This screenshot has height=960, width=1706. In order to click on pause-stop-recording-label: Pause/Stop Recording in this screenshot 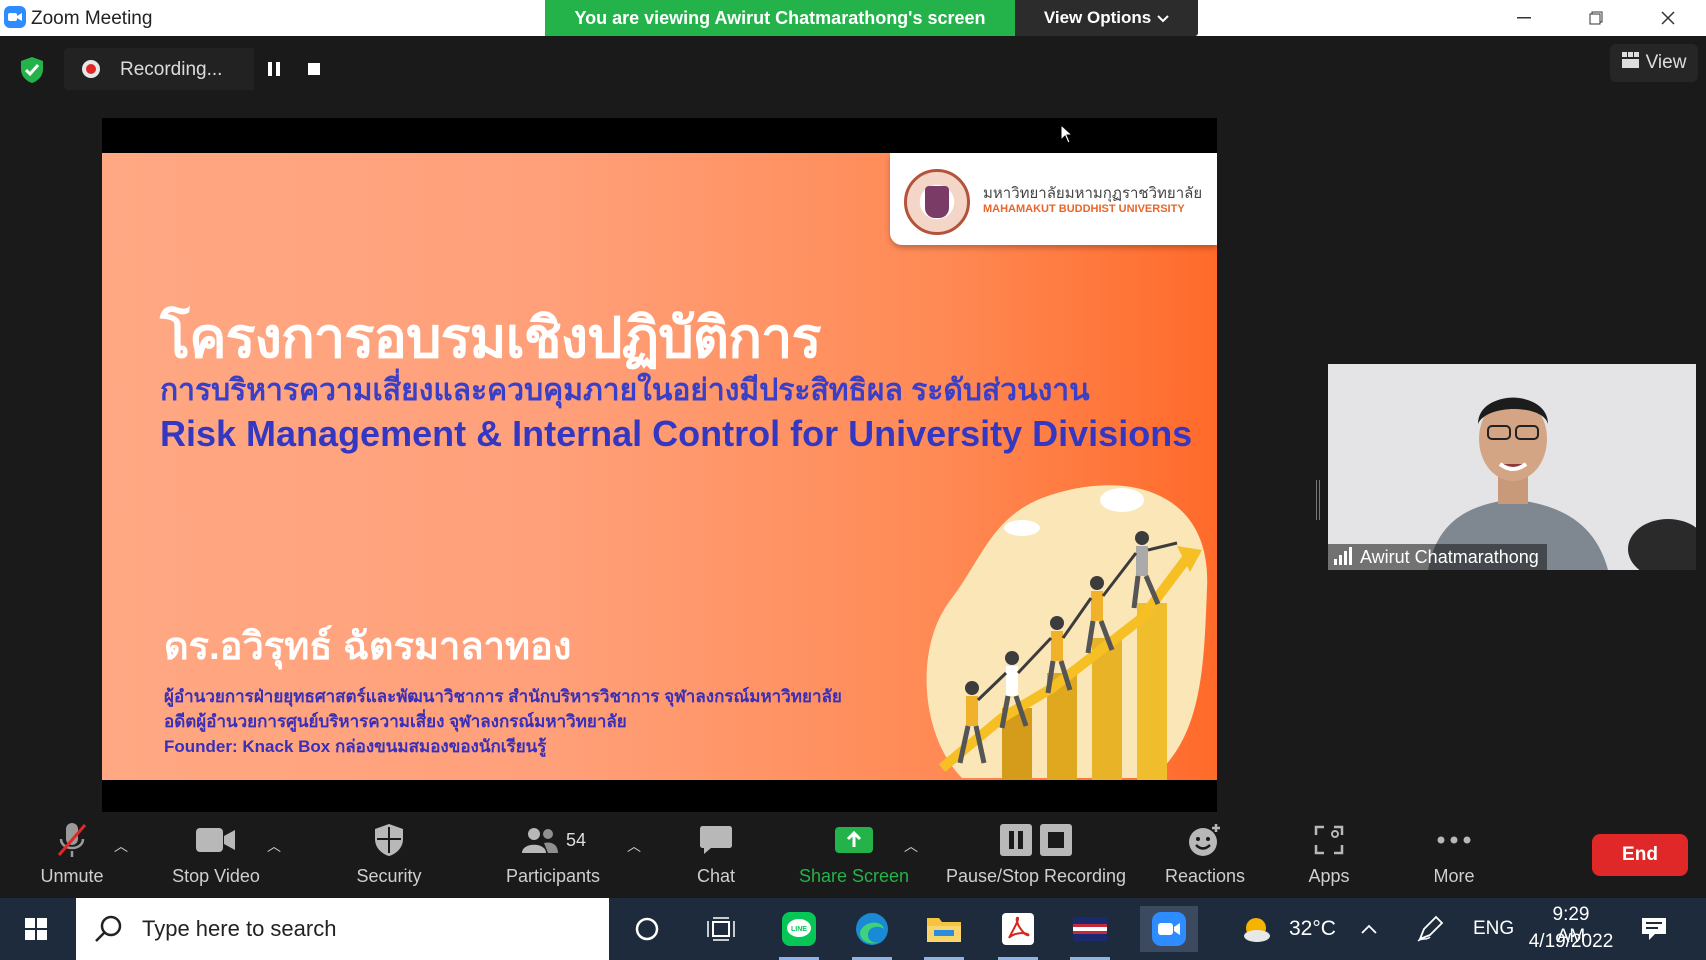, I will do `click(1036, 876)`.